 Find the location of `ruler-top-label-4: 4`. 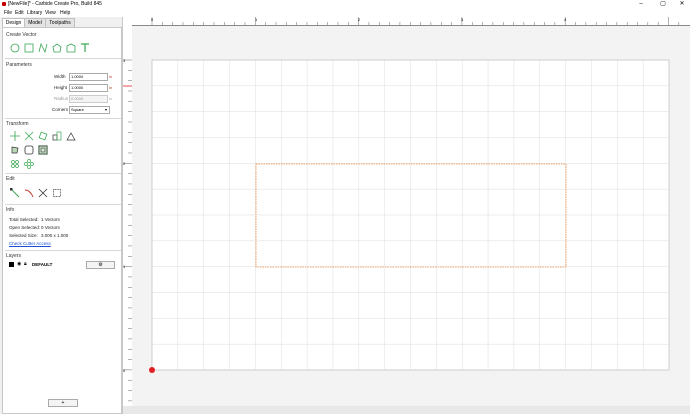

ruler-top-label-4: 4 is located at coordinates (565, 19).